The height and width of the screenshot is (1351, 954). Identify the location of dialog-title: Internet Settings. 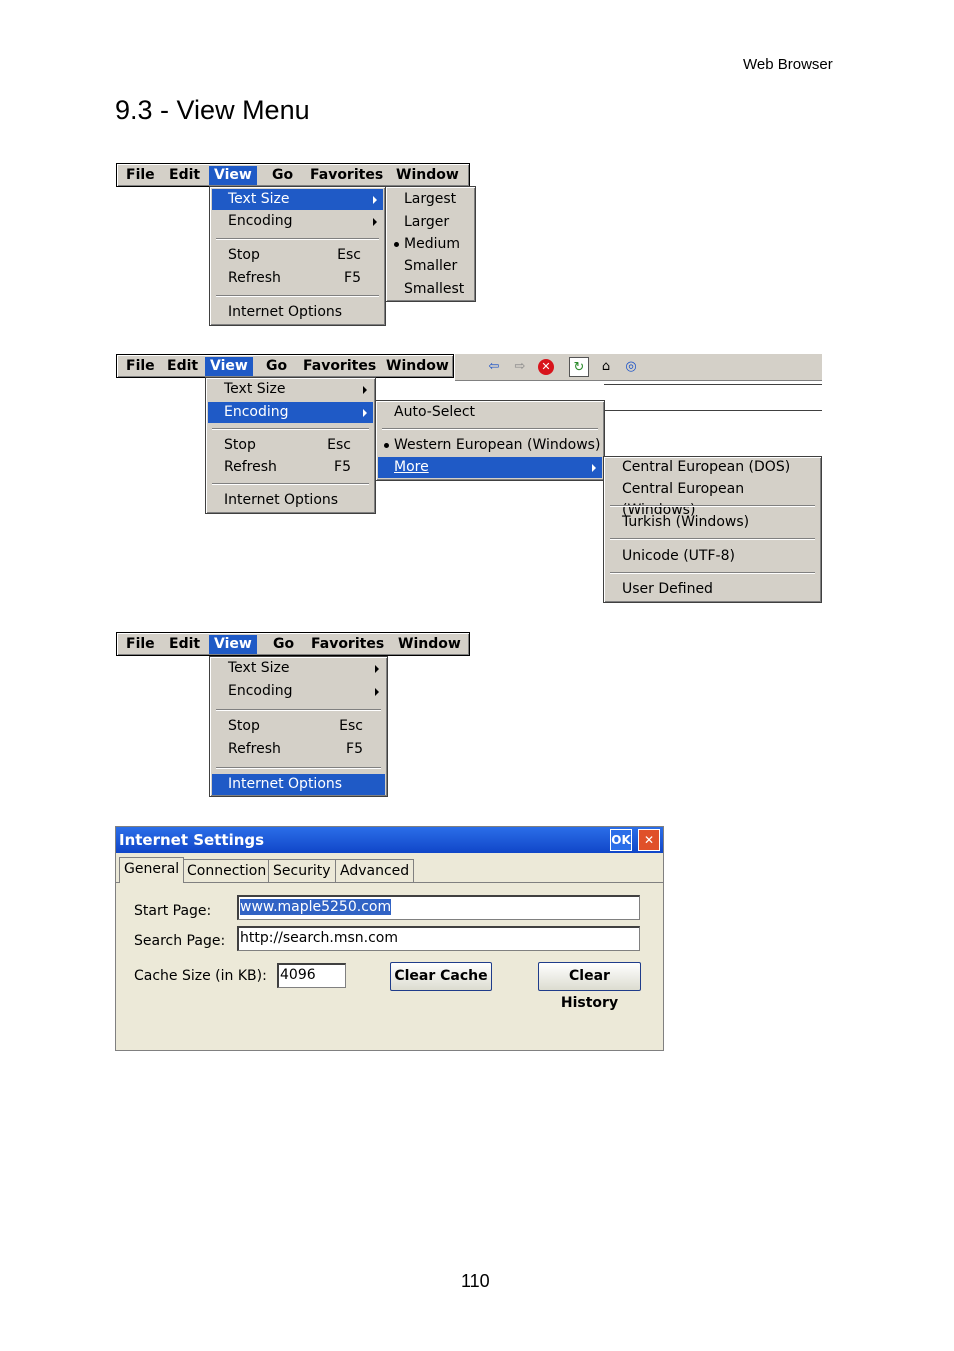
(192, 840).